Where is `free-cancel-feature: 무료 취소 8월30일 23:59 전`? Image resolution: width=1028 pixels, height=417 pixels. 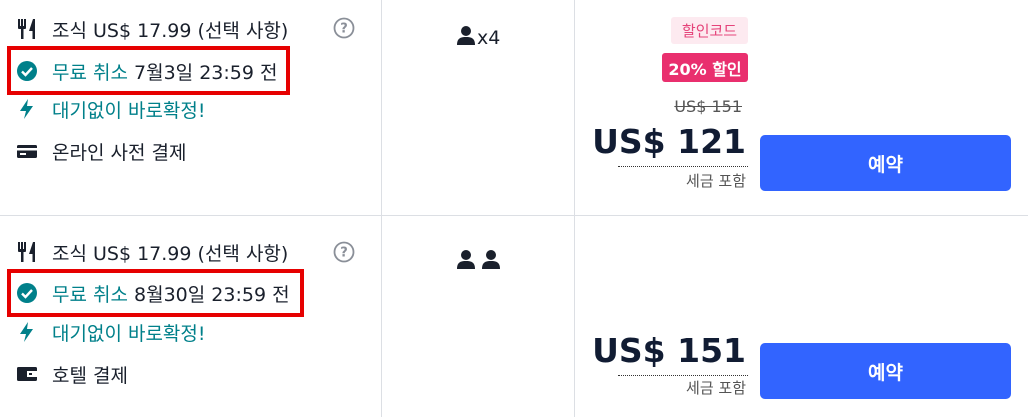
free-cancel-feature: 무료 취소 8월30일 23:59 전 is located at coordinates (153, 293).